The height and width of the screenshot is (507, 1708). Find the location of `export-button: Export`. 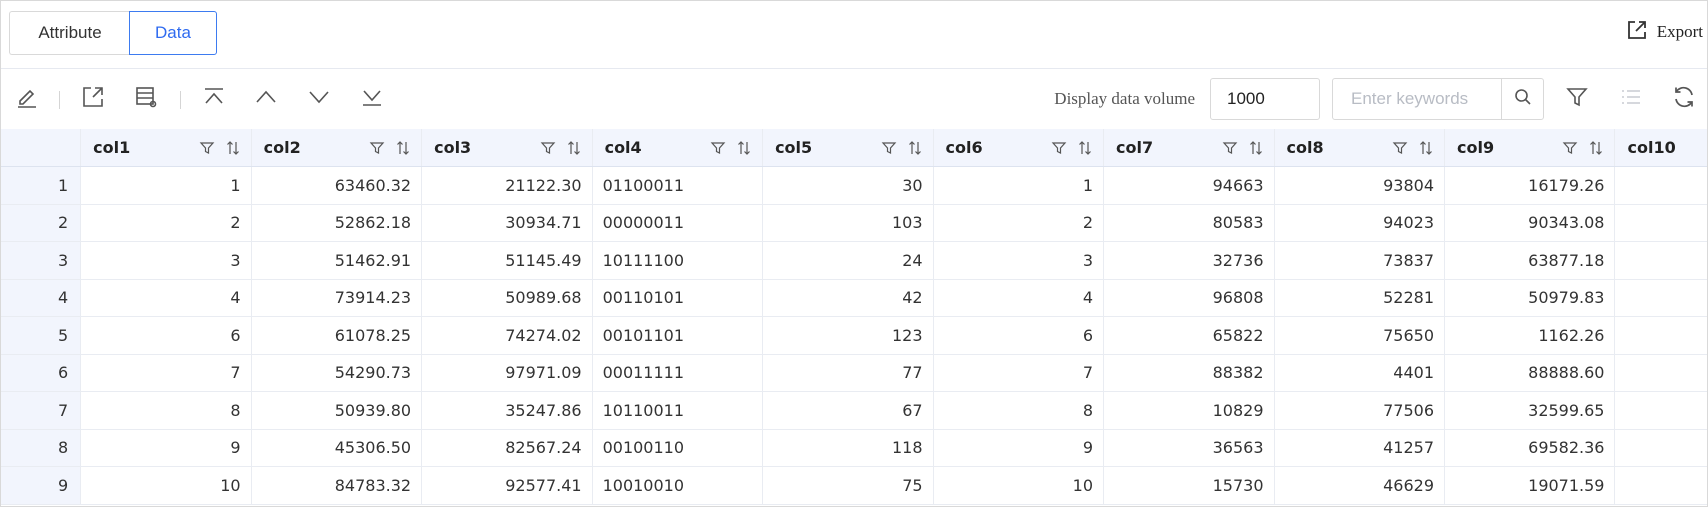

export-button: Export is located at coordinates (1664, 32).